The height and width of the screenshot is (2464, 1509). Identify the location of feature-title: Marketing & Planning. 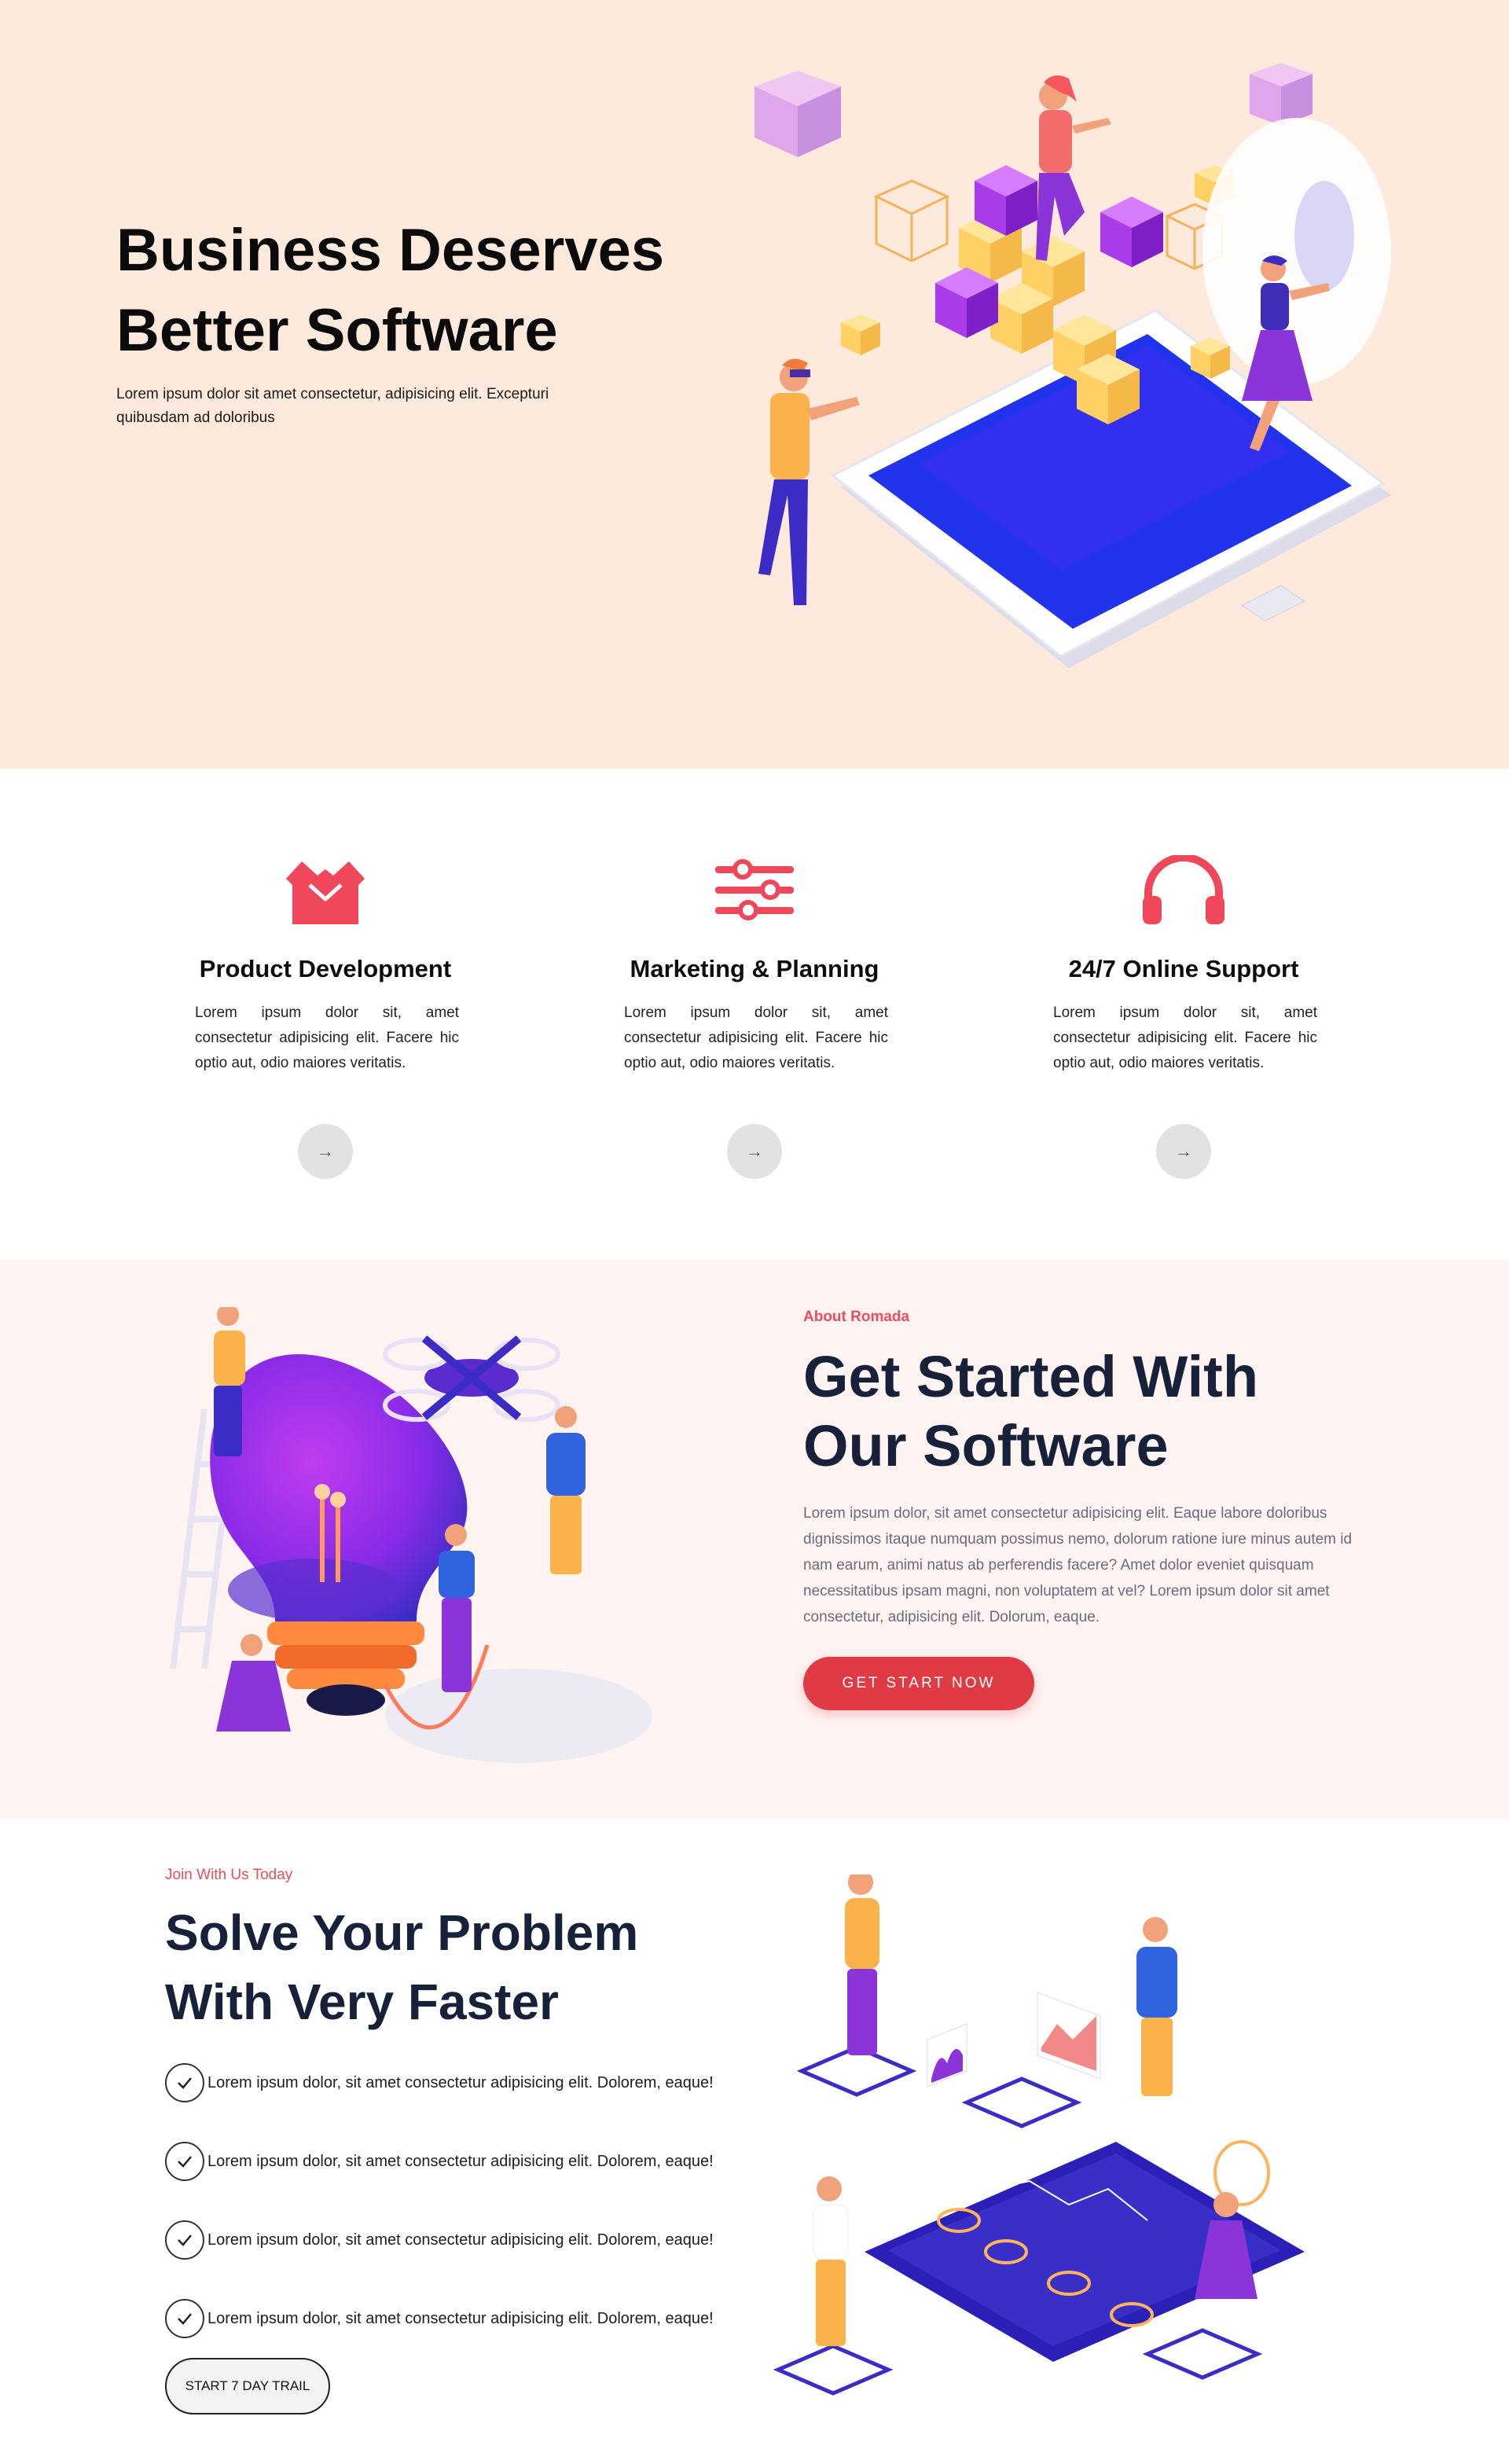
(754, 969).